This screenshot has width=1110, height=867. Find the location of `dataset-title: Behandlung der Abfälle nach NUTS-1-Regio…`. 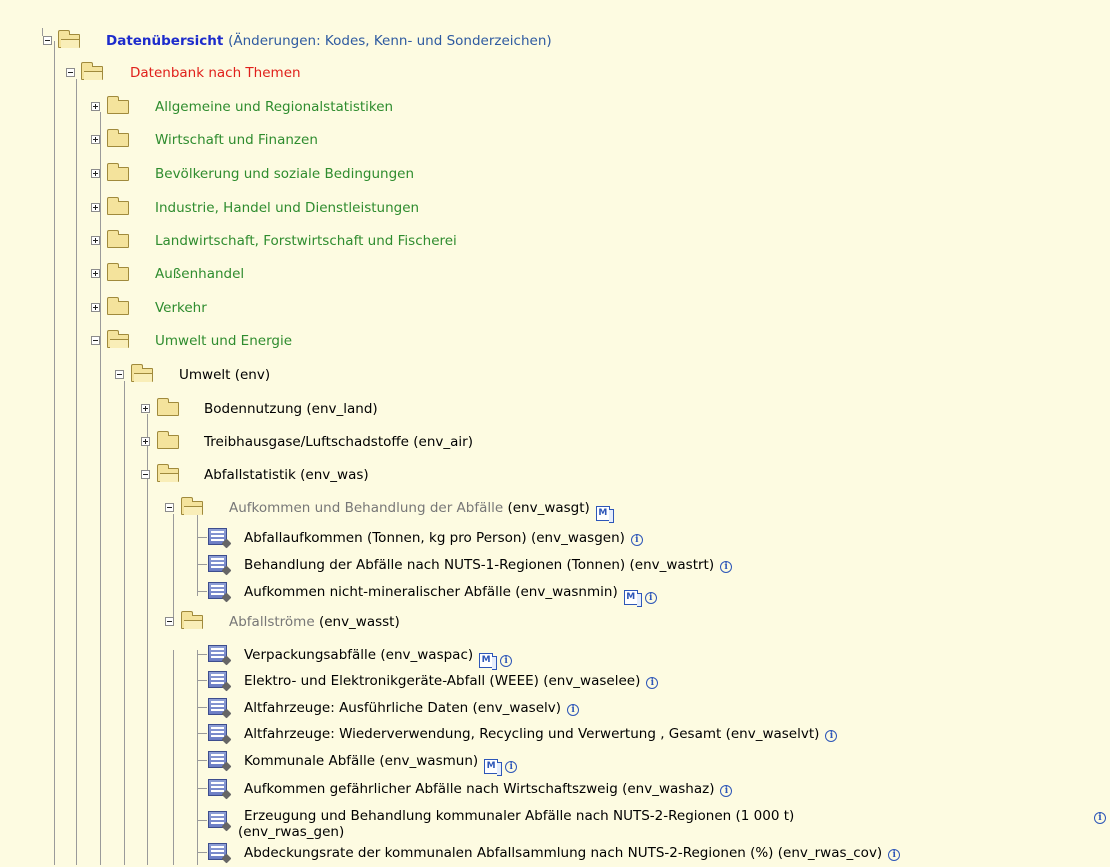

dataset-title: Behandlung der Abfälle nach NUTS-1-Regio… is located at coordinates (479, 565).